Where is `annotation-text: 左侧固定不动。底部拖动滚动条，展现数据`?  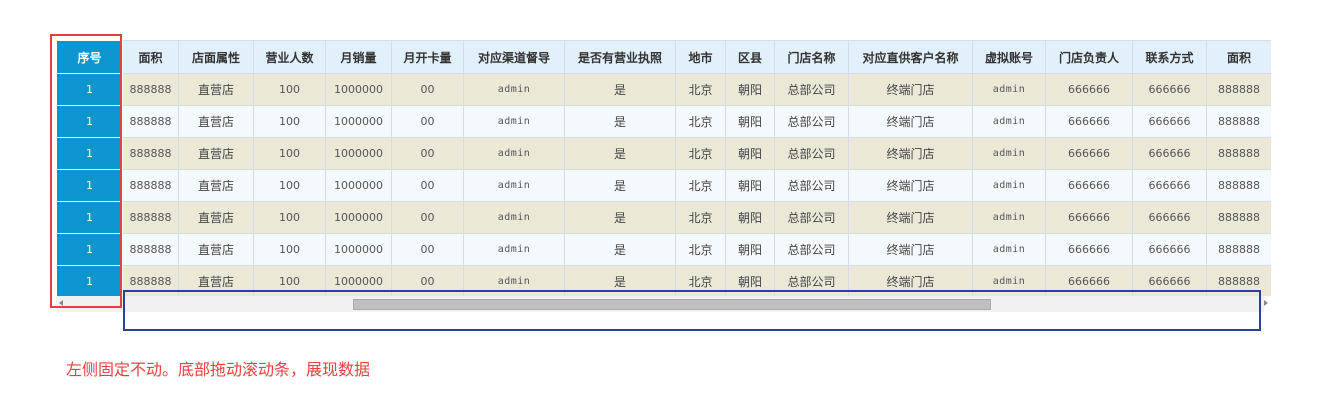
annotation-text: 左侧固定不动。底部拖动滚动条，展现数据 is located at coordinates (218, 369).